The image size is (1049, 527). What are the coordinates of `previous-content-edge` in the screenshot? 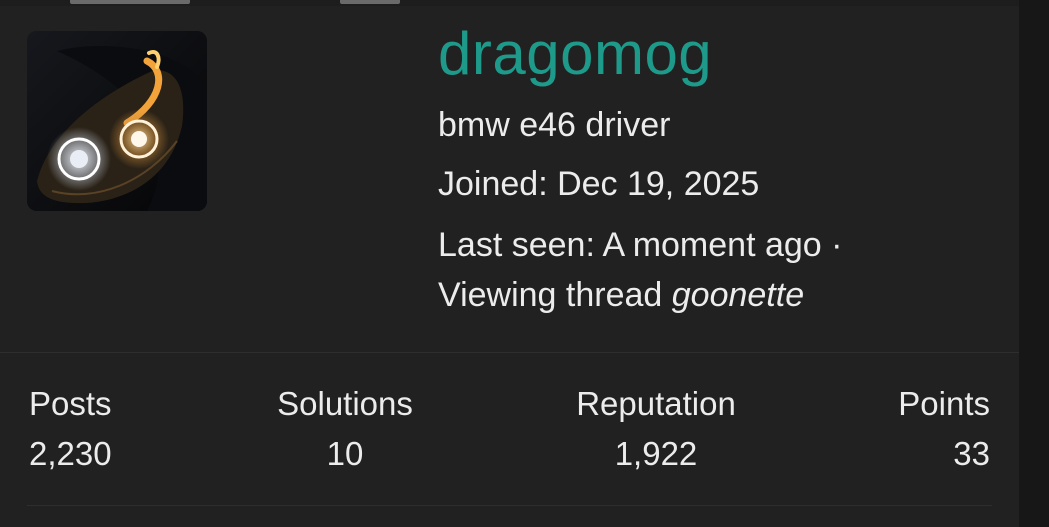 It's located at (509, 3).